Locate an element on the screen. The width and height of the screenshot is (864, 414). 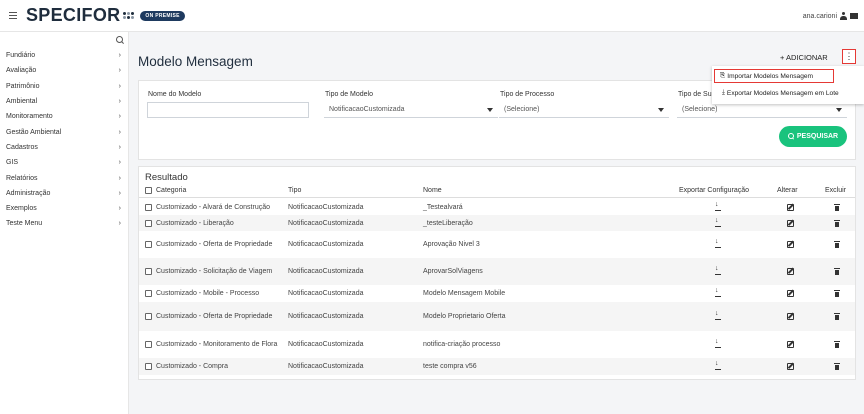
more-options-icon: ⋮ is located at coordinates (849, 56).